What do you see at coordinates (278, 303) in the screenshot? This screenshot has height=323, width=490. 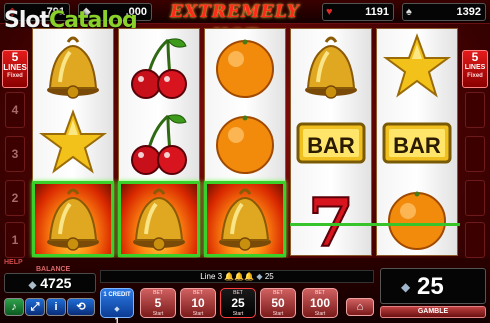 I see `bet-50-button: BET 50 Start` at bounding box center [278, 303].